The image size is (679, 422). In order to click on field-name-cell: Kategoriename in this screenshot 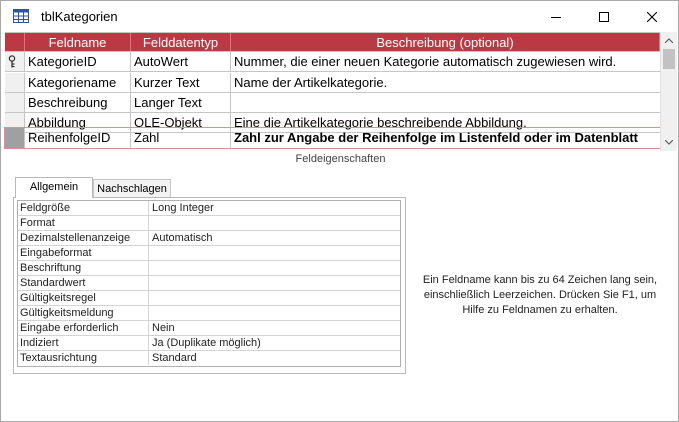, I will do `click(78, 82)`.